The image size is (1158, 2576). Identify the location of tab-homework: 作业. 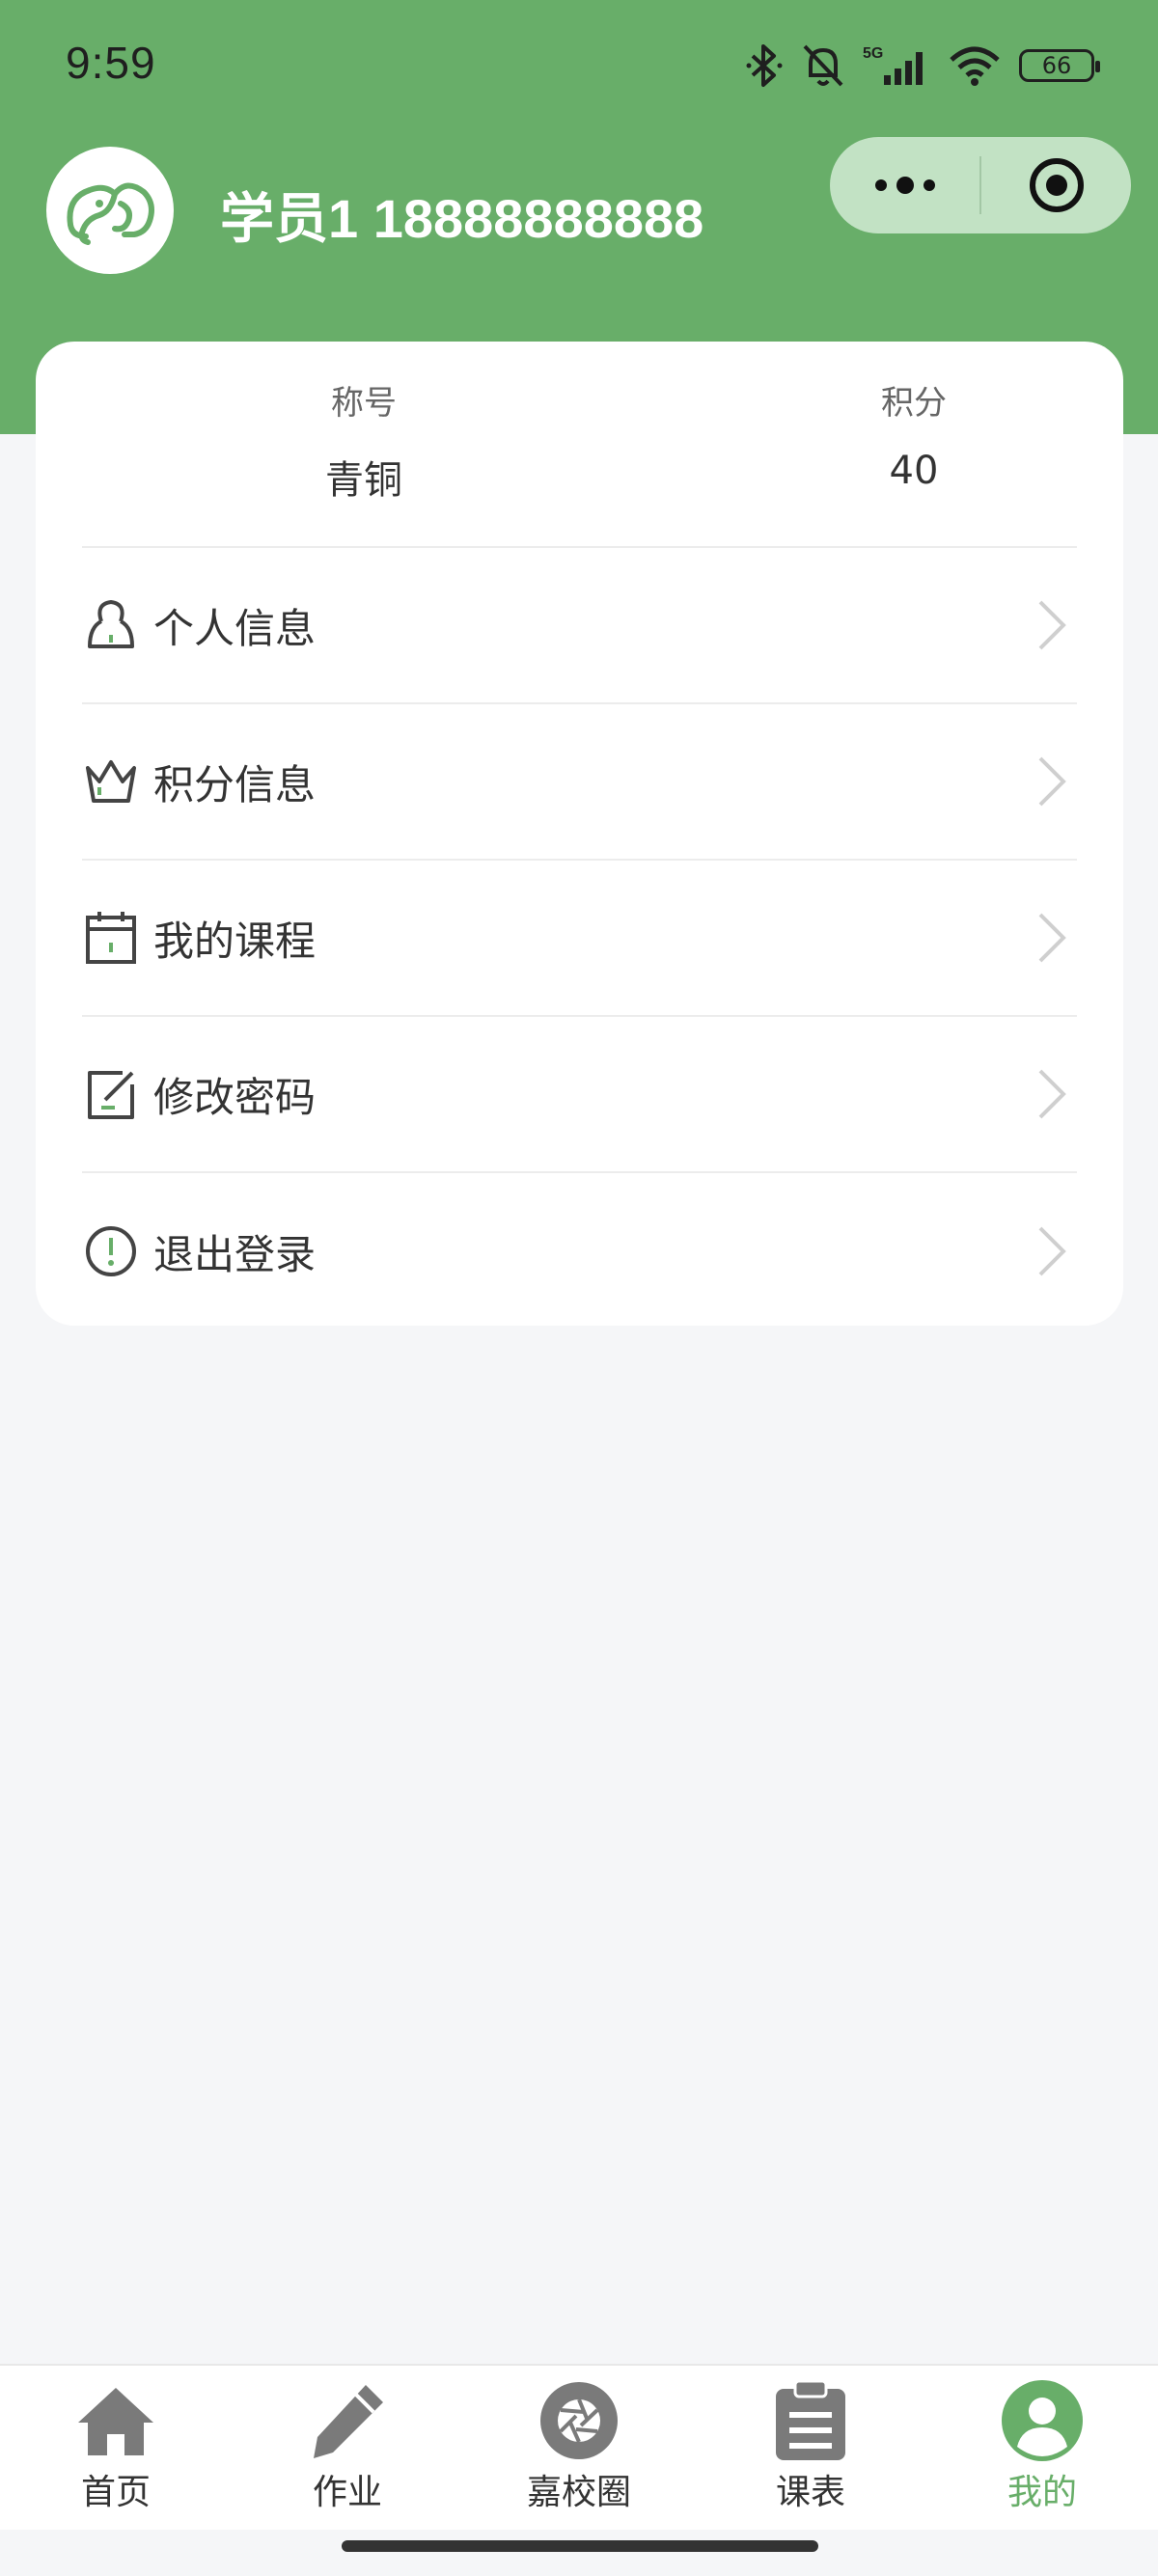
(347, 2448).